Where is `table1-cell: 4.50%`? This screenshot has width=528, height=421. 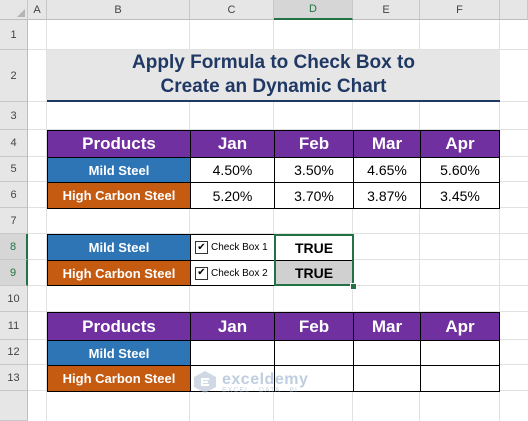
table1-cell: 4.50% is located at coordinates (232, 170).